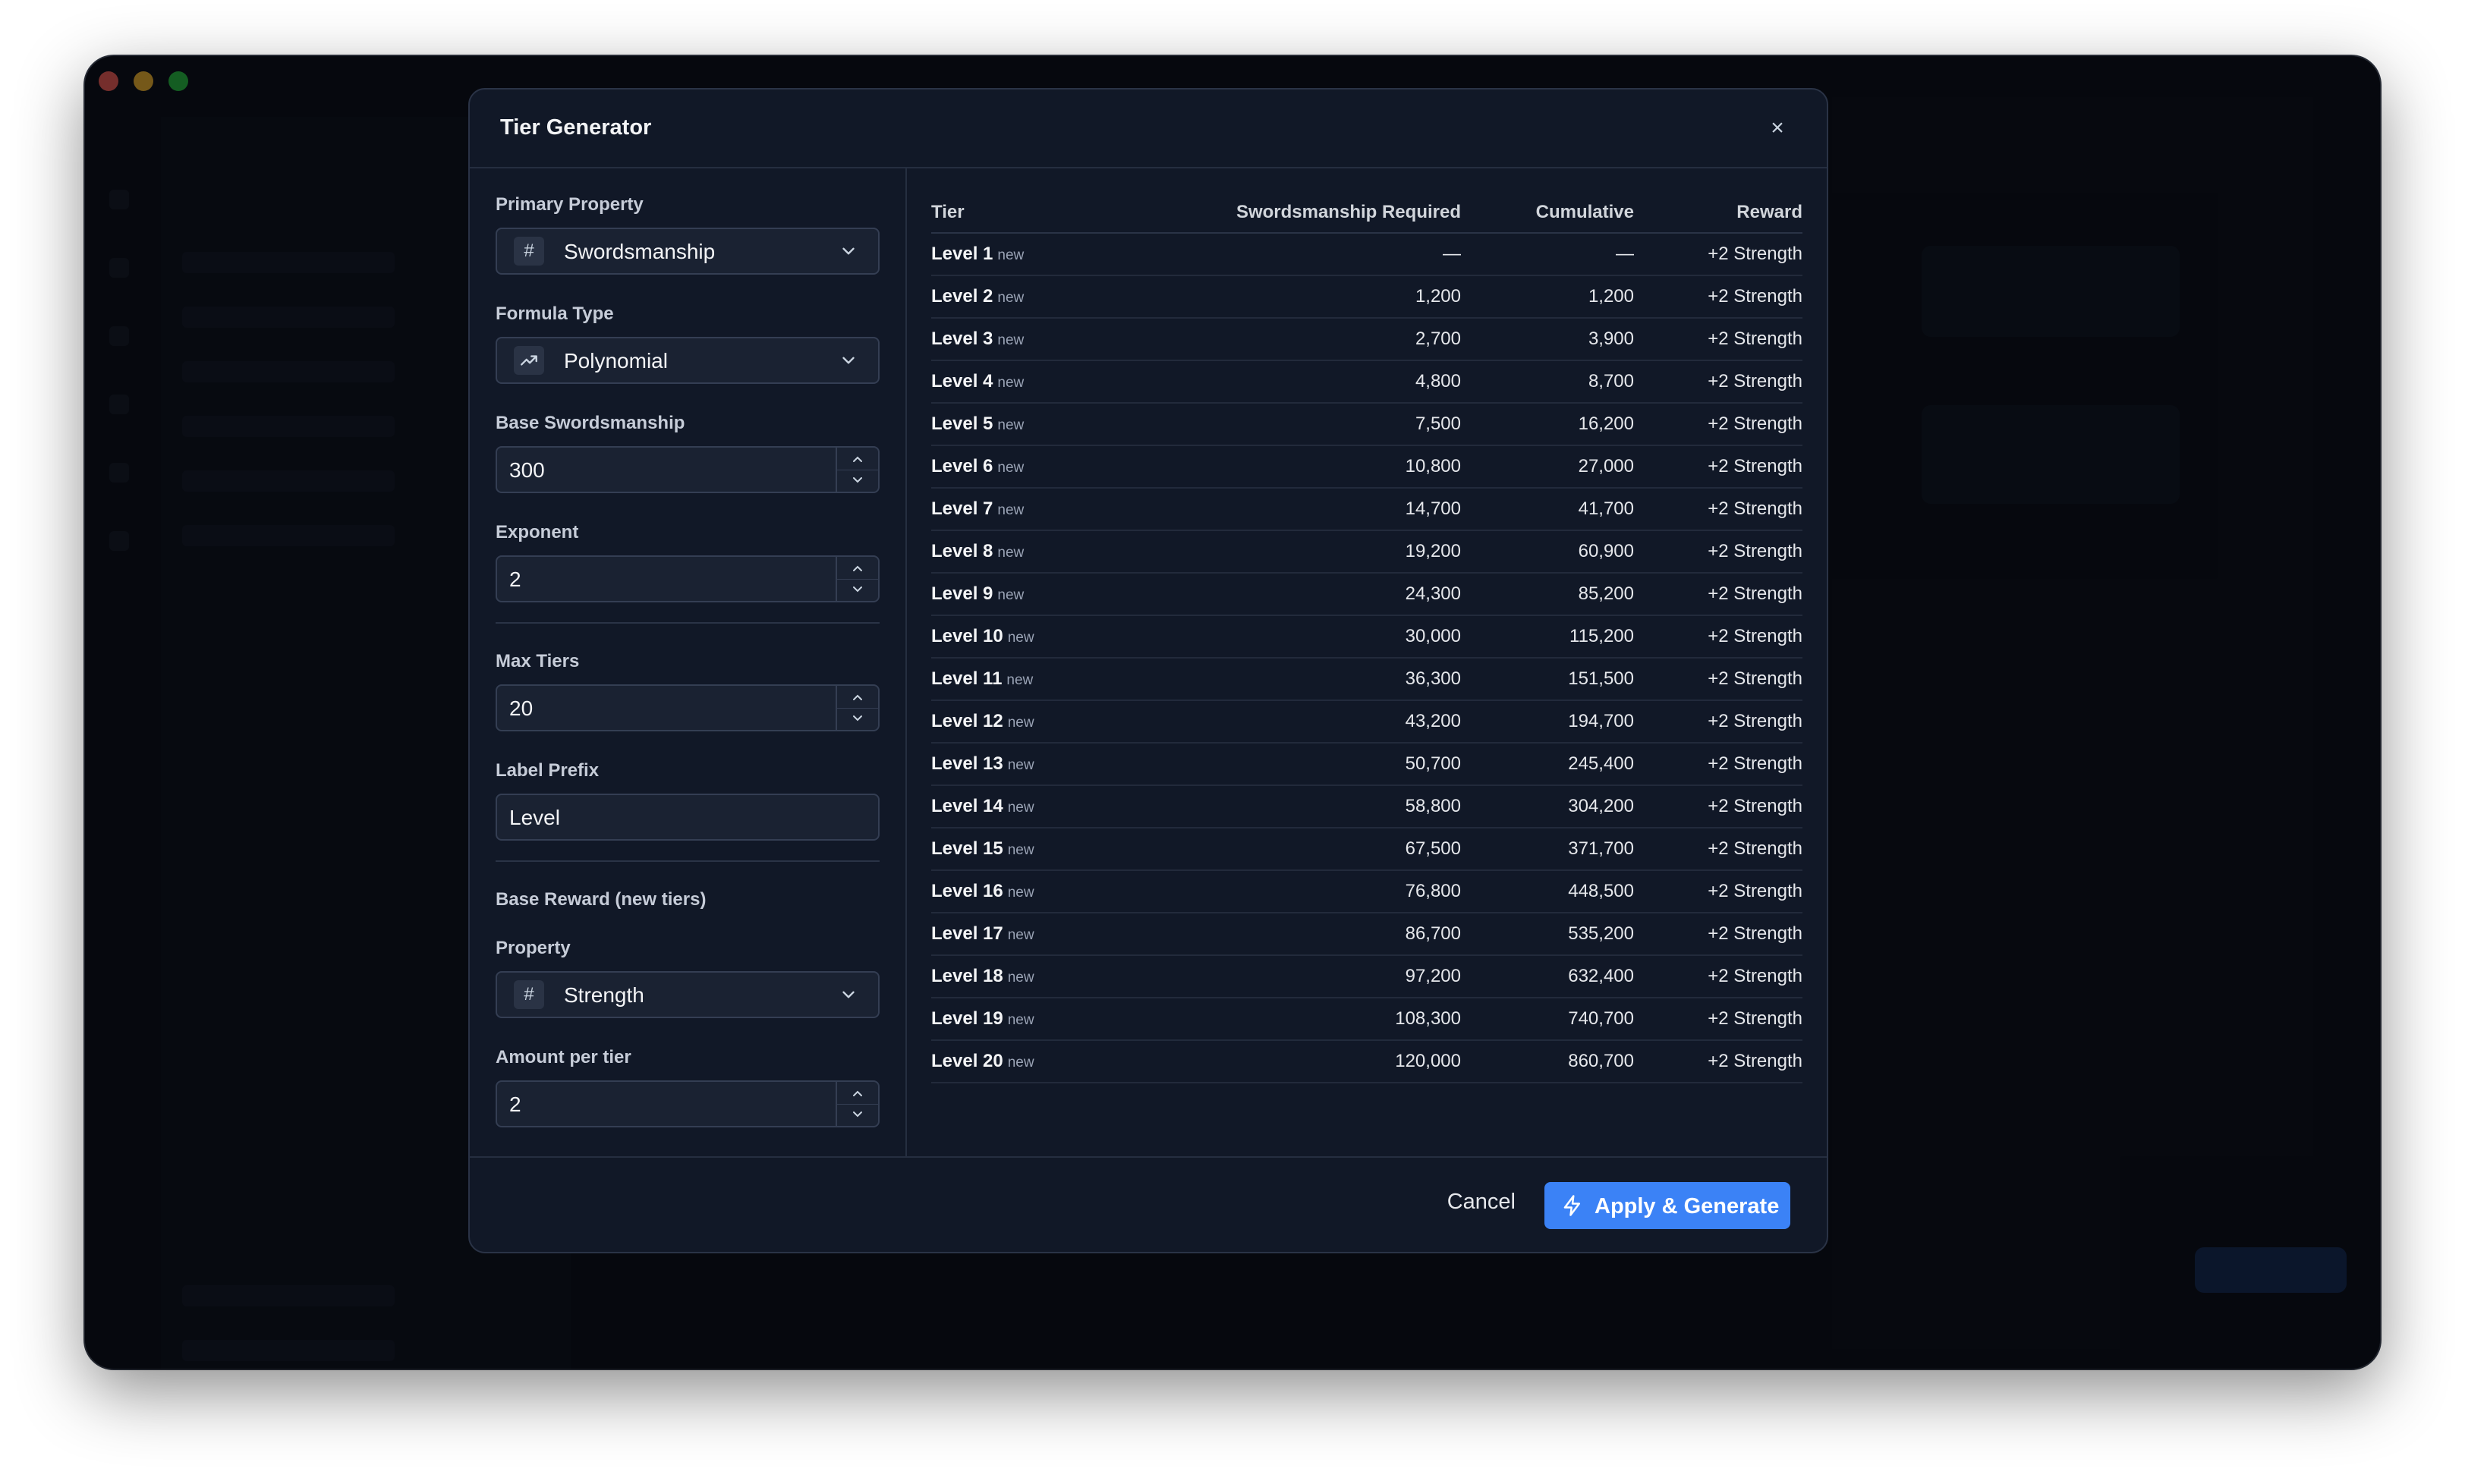  Describe the element at coordinates (1366, 254) in the screenshot. I see `table-row: Level 1 new — — +2 Strength` at that location.